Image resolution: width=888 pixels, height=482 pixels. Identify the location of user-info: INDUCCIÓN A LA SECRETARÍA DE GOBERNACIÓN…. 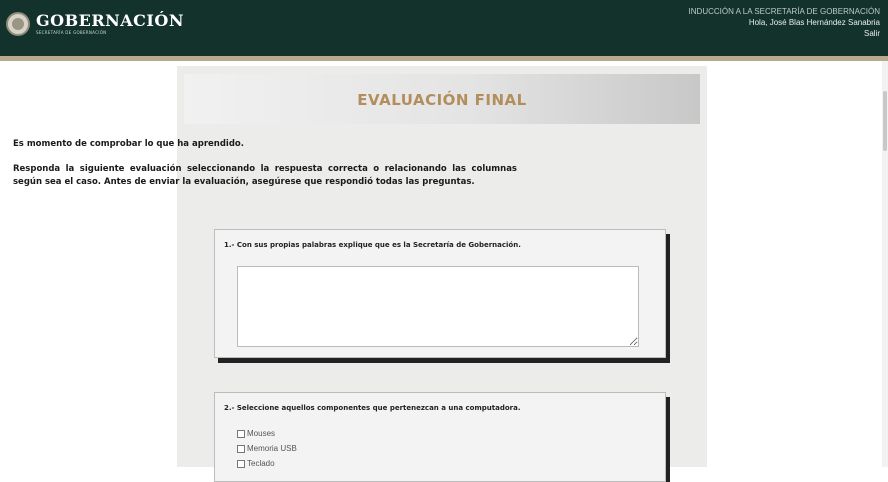
(784, 22).